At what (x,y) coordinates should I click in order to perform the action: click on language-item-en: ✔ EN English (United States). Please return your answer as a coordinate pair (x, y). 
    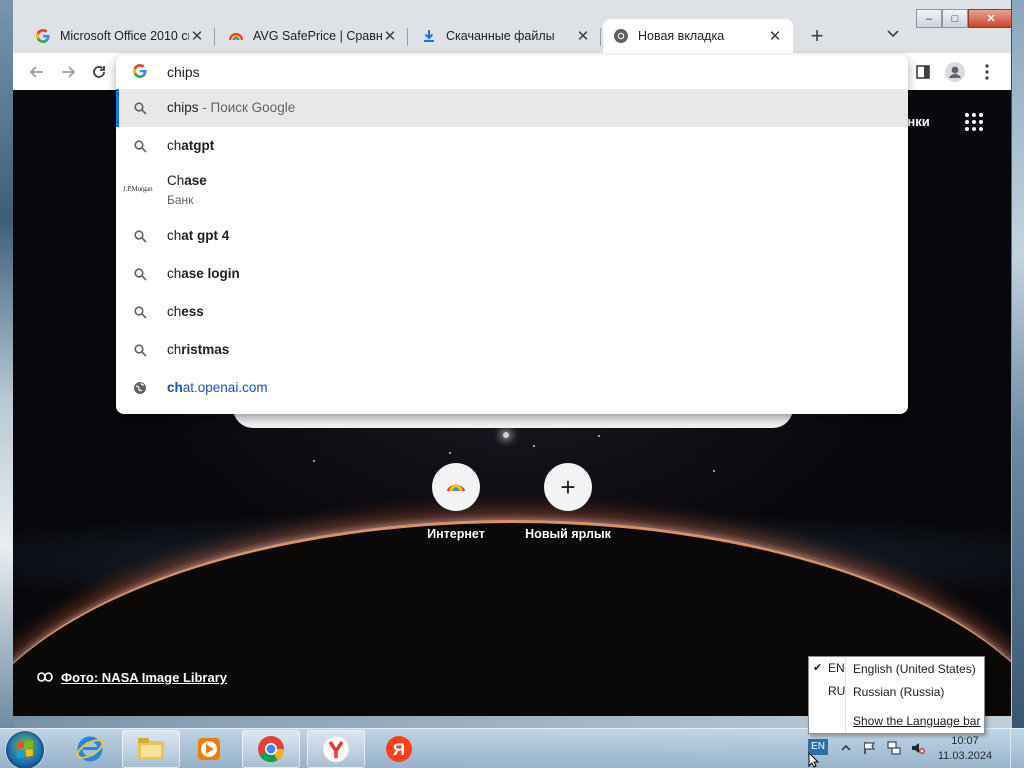
    Looking at the image, I should click on (896, 668).